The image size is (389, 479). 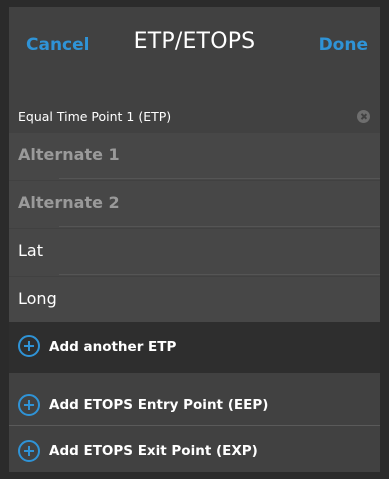 I want to click on clear-icon, so click(x=363, y=116).